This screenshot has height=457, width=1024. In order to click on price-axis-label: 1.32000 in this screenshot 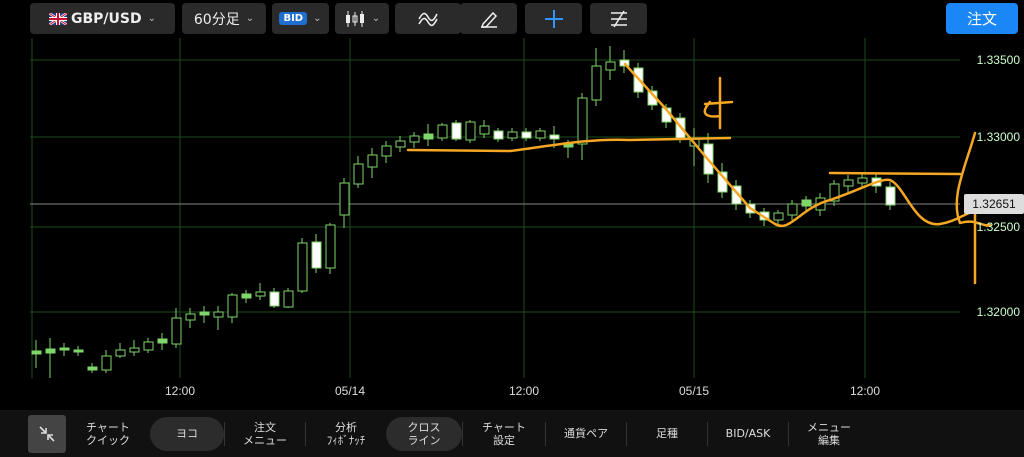, I will do `click(998, 312)`.